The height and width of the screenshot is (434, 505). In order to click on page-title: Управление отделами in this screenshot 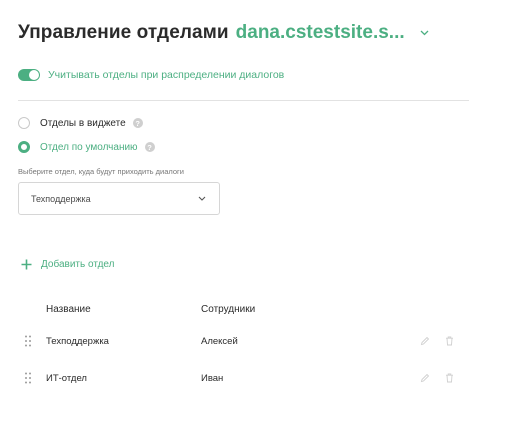, I will do `click(123, 32)`.